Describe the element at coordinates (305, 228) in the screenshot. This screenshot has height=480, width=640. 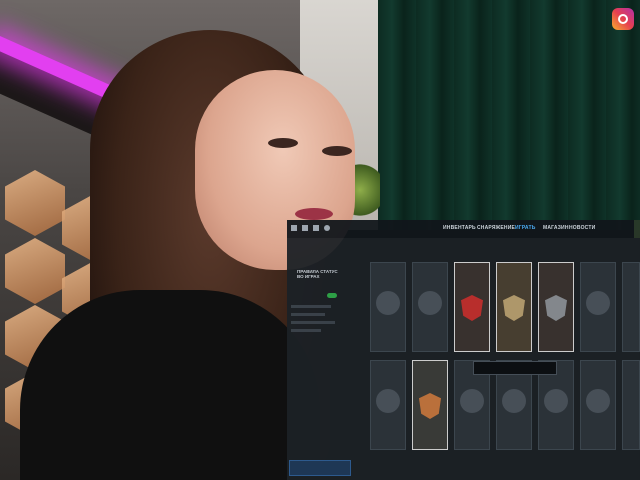
I see `inventory-icon` at that location.